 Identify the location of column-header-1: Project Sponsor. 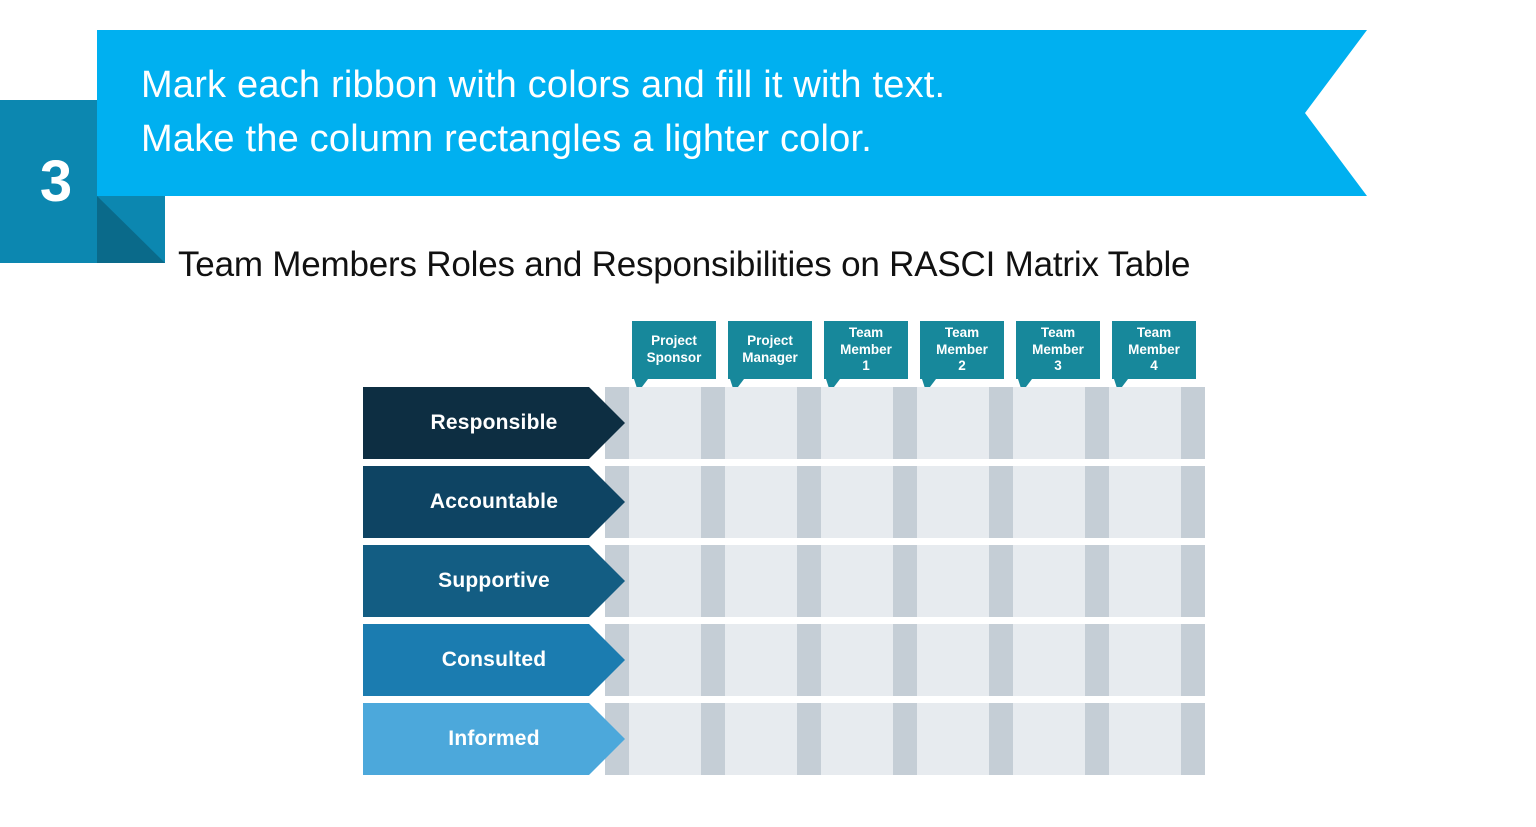
(674, 356).